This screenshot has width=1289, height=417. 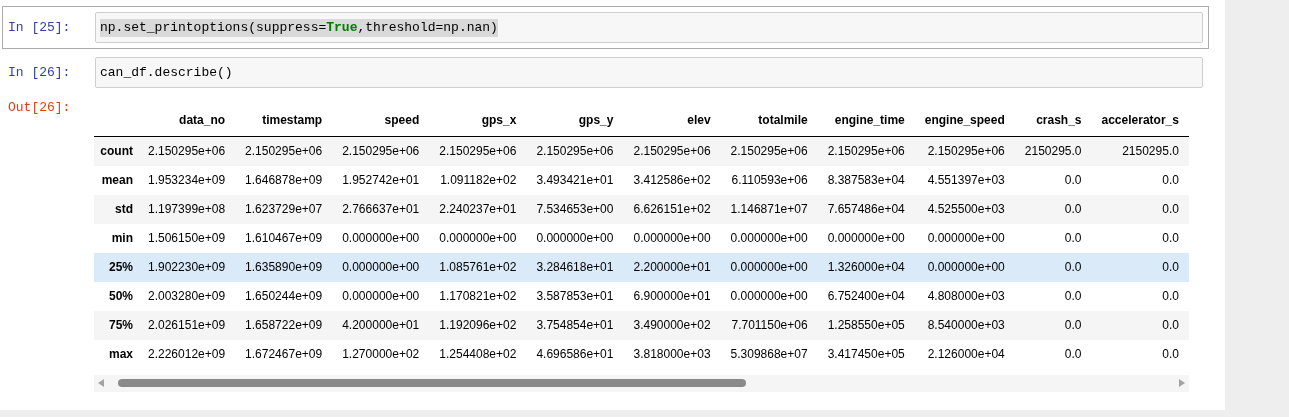 I want to click on table-cell: 2.226012e+09, so click(x=187, y=354).